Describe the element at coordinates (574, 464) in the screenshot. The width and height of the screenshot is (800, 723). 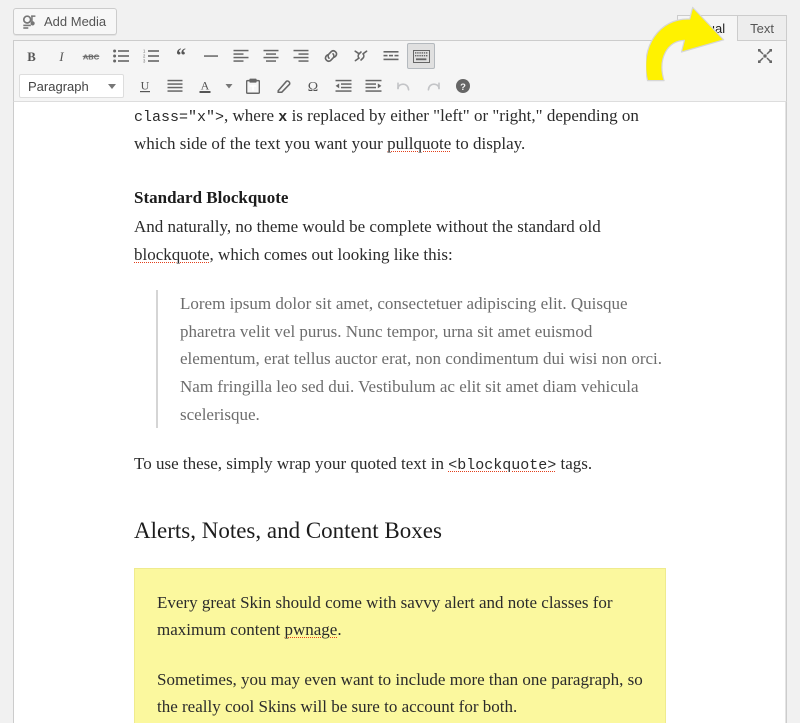
I see `paragraph-3-b: tags.` at that location.